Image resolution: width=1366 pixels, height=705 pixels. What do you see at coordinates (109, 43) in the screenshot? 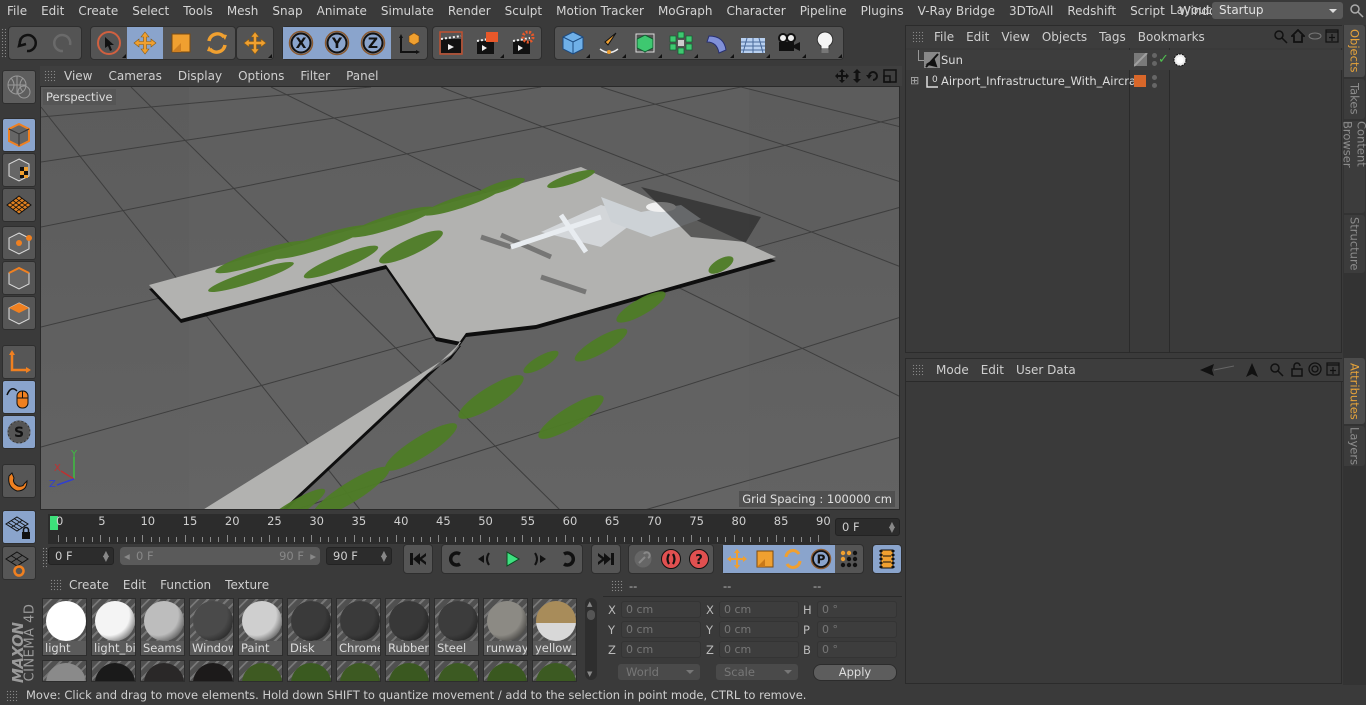
I see `live-selection-button` at bounding box center [109, 43].